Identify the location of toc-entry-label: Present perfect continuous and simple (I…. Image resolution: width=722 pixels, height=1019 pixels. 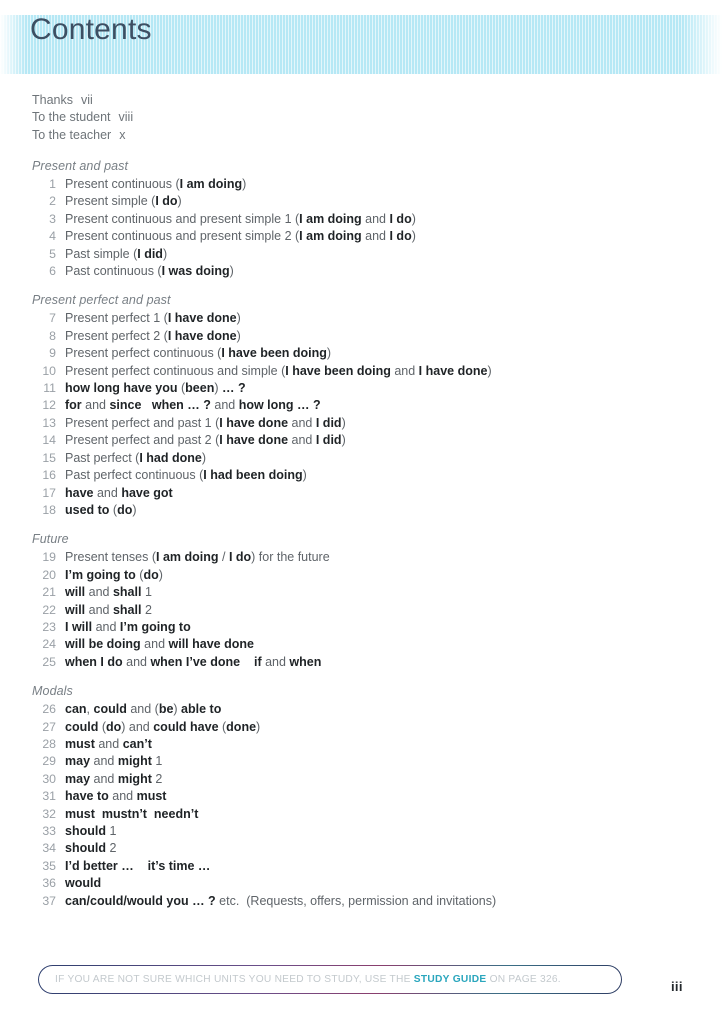
(278, 370).